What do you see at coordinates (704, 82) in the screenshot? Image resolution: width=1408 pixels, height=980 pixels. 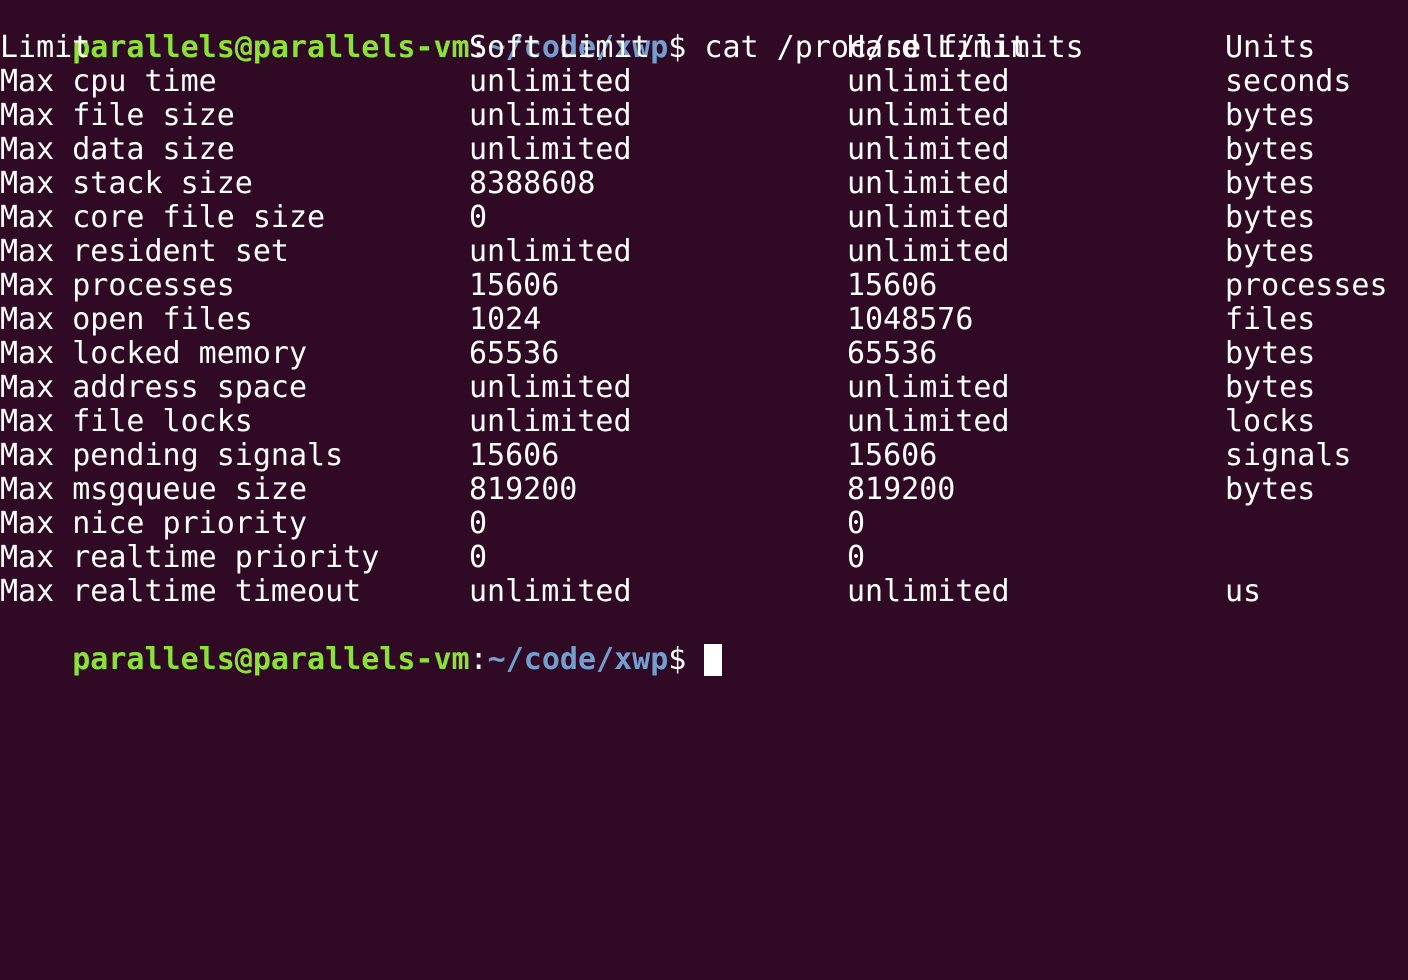 I see `table-row: Max cpu time unlimited unlimited seconds` at bounding box center [704, 82].